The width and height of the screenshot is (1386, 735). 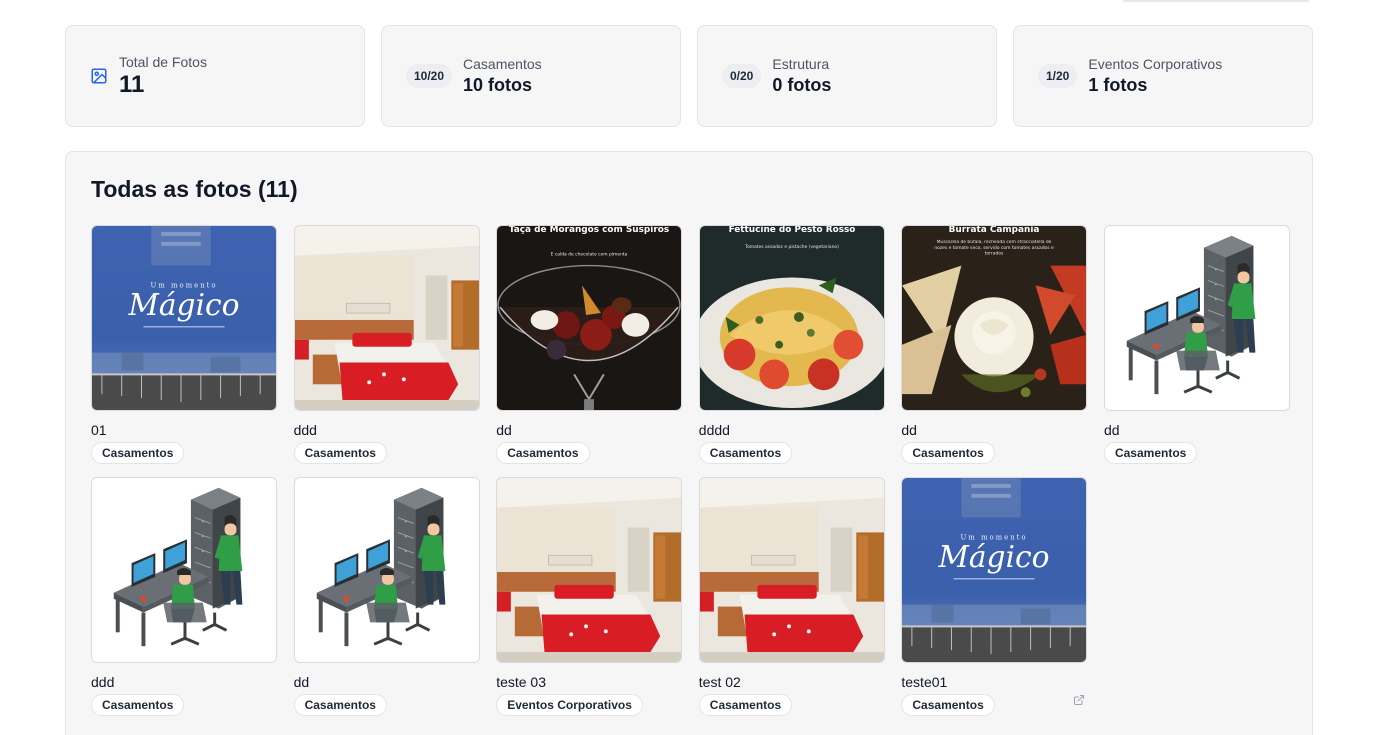 What do you see at coordinates (429, 76) in the screenshot?
I see `stat-quota-badge: 10/20` at bounding box center [429, 76].